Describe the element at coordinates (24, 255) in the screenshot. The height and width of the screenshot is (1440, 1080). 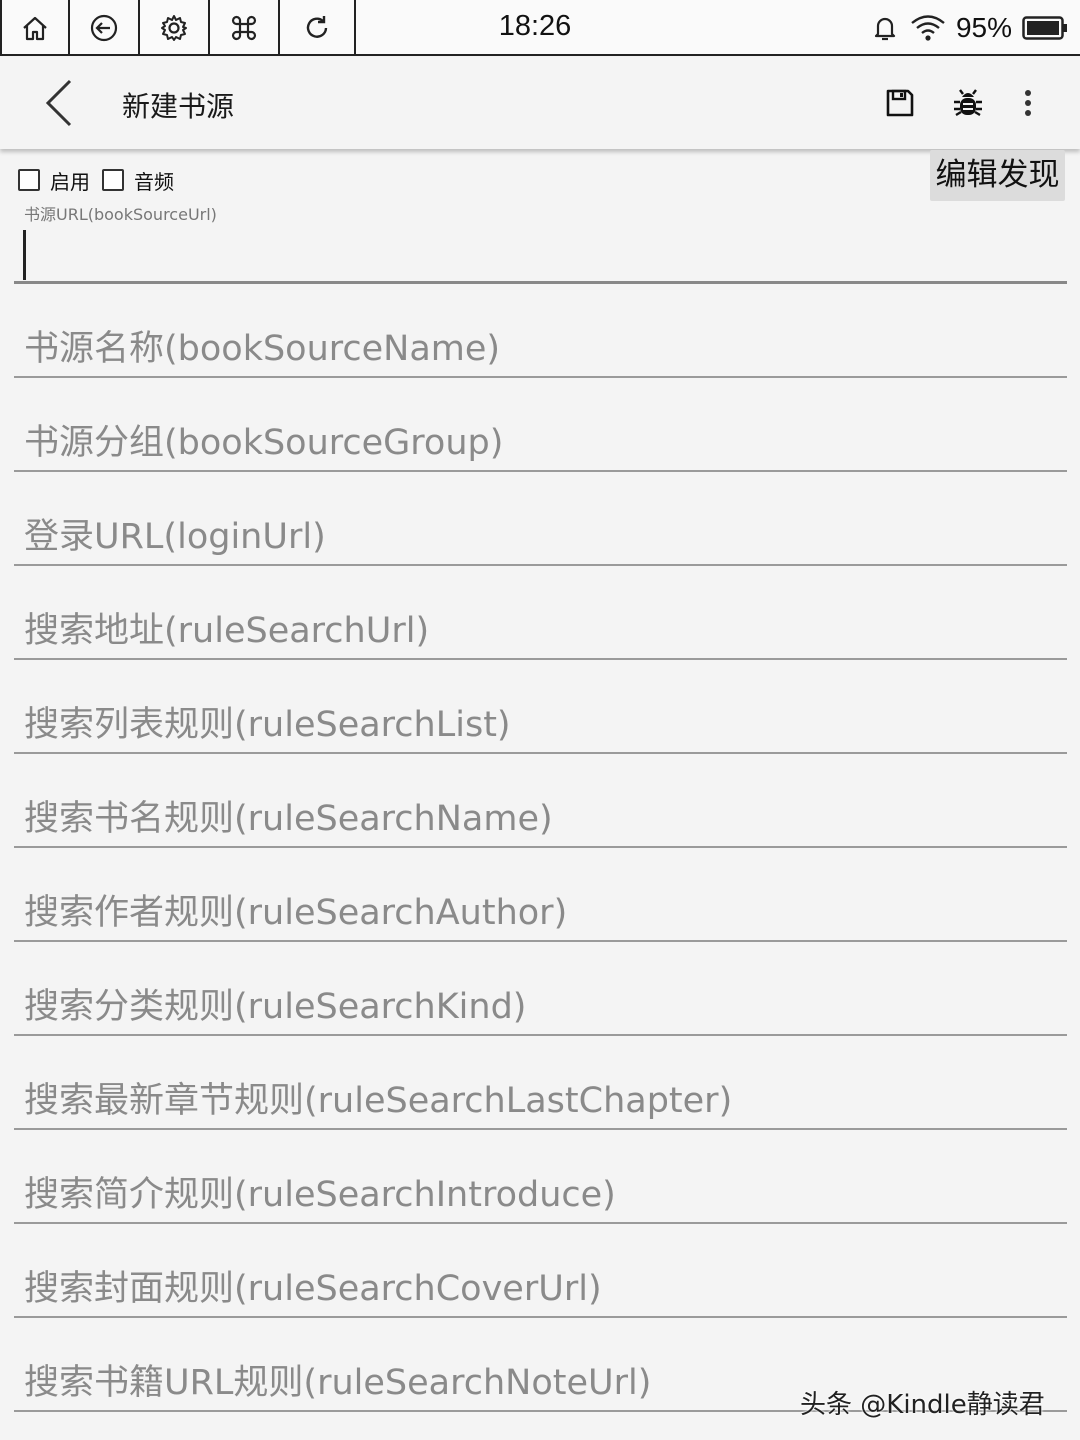
I see `text-cursor` at that location.